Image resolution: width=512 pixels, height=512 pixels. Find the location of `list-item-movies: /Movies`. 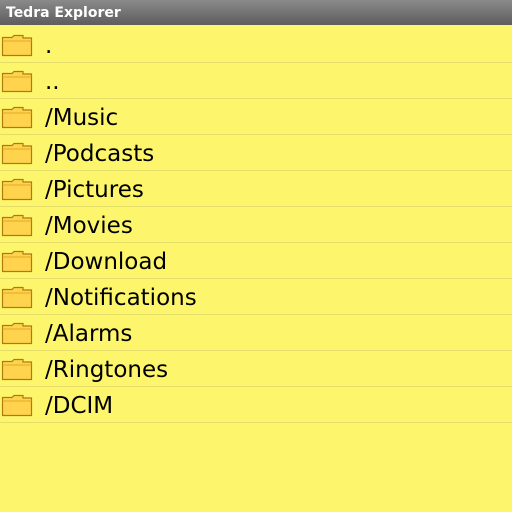

list-item-movies: /Movies is located at coordinates (256, 225).